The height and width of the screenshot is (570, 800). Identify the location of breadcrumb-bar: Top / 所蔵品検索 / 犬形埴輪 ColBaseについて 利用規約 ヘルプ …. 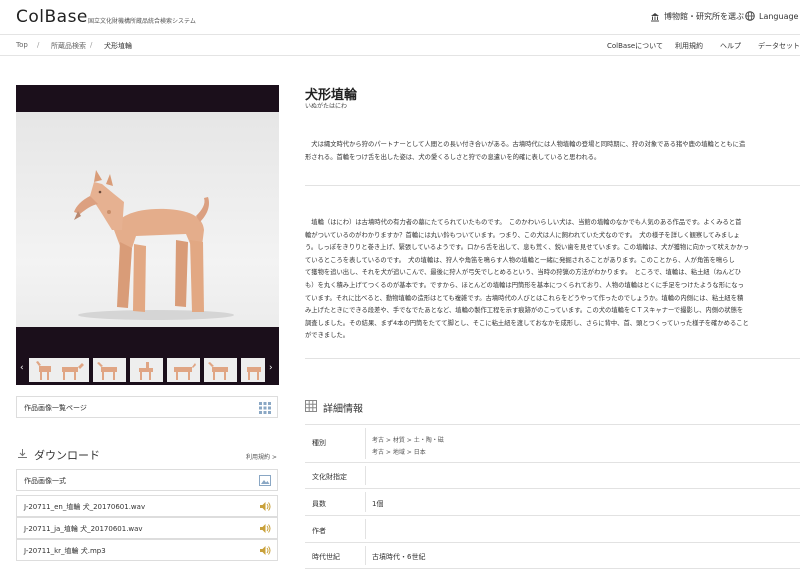
(400, 45).